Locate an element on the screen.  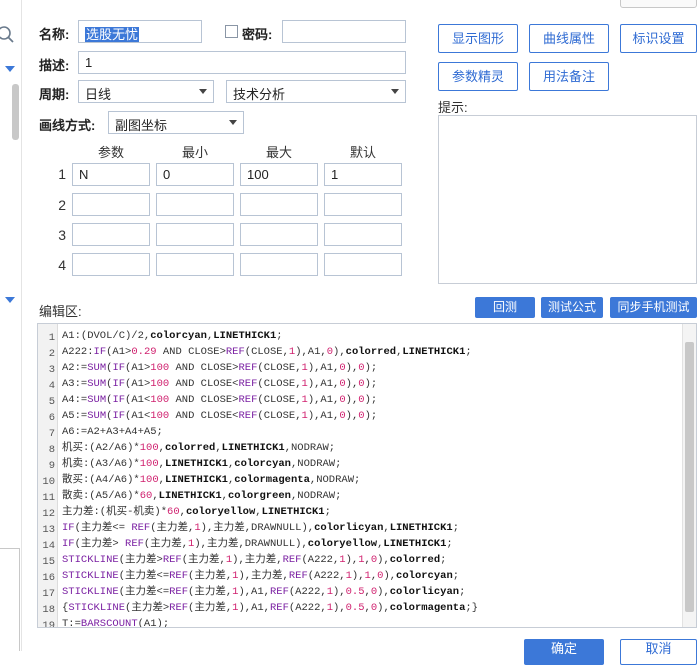
type-select: 技术分析 is located at coordinates (316, 91).